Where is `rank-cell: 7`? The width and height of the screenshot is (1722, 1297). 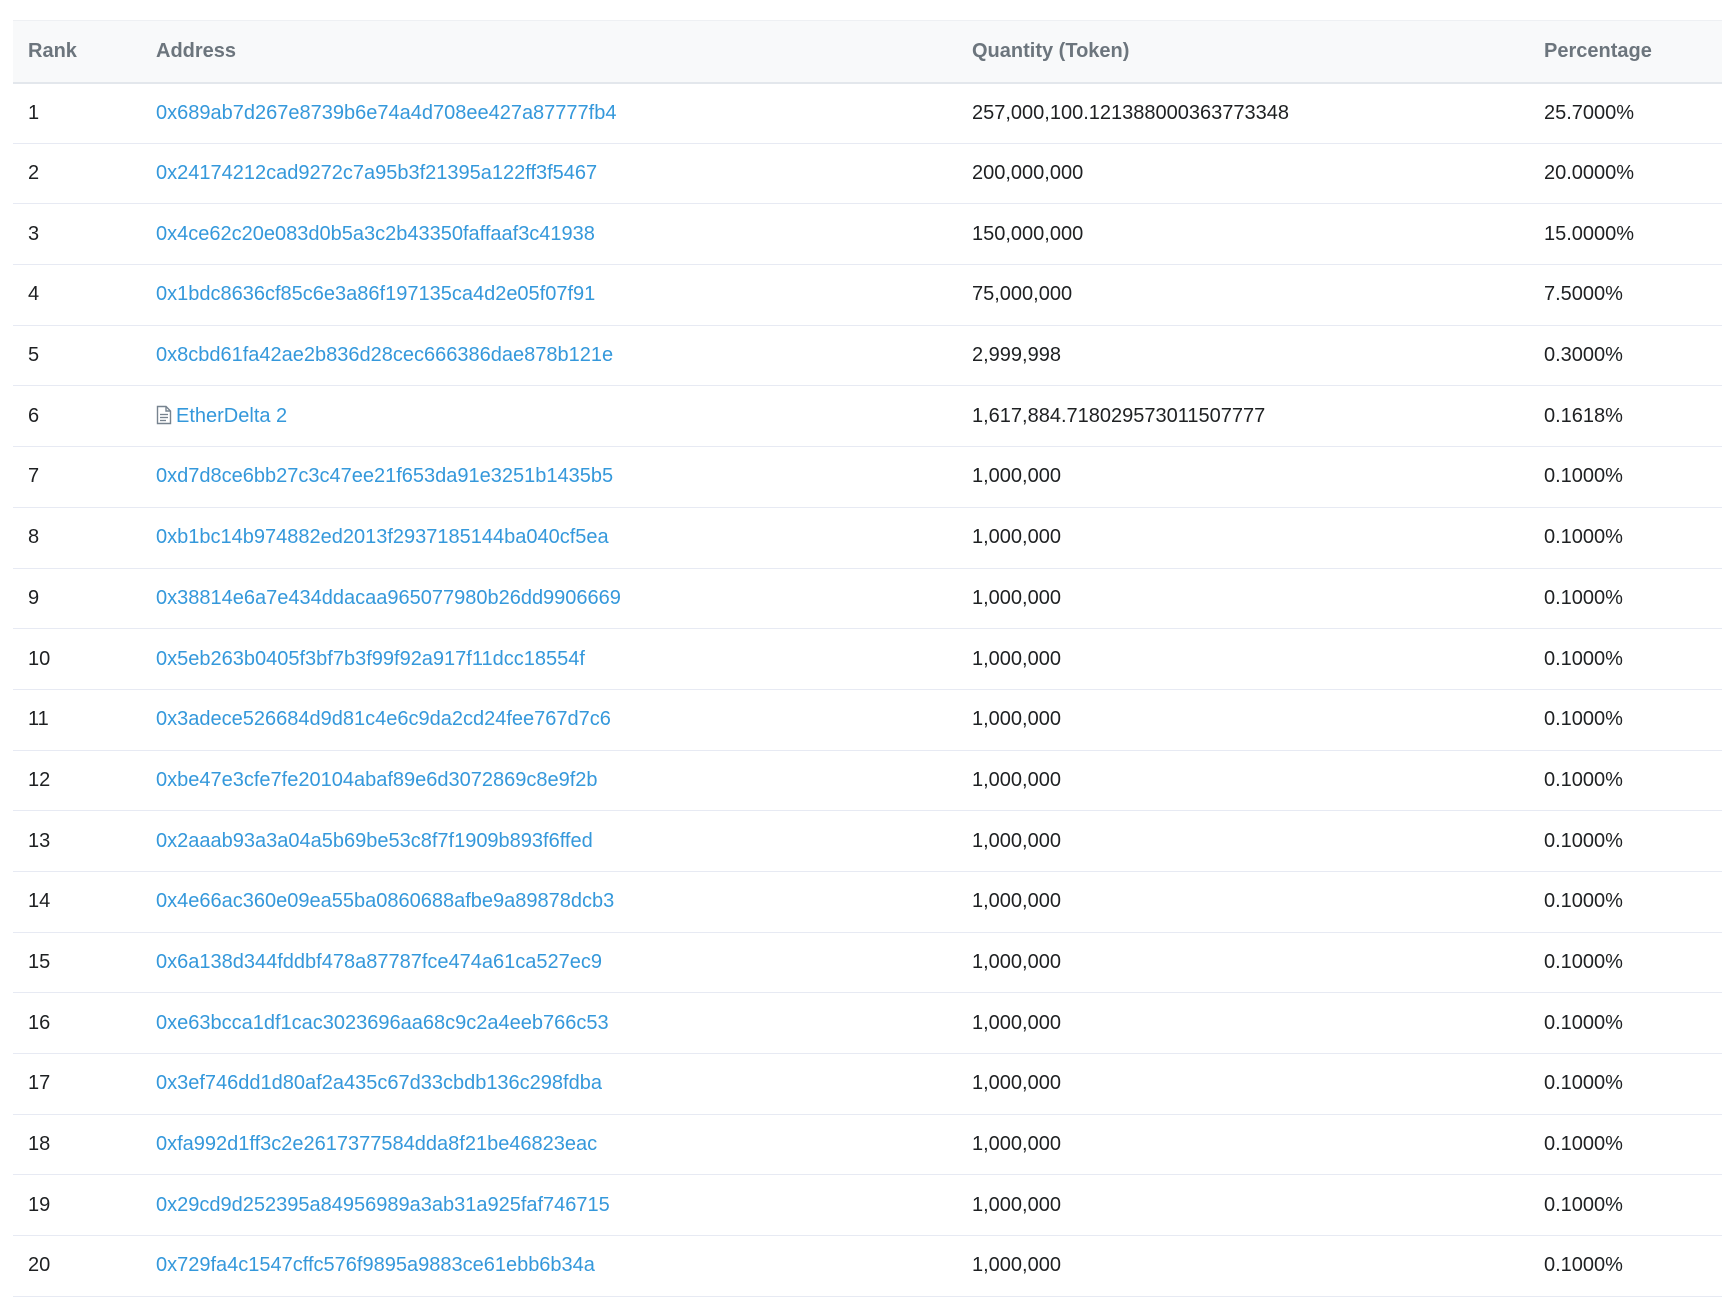
rank-cell: 7 is located at coordinates (34, 476).